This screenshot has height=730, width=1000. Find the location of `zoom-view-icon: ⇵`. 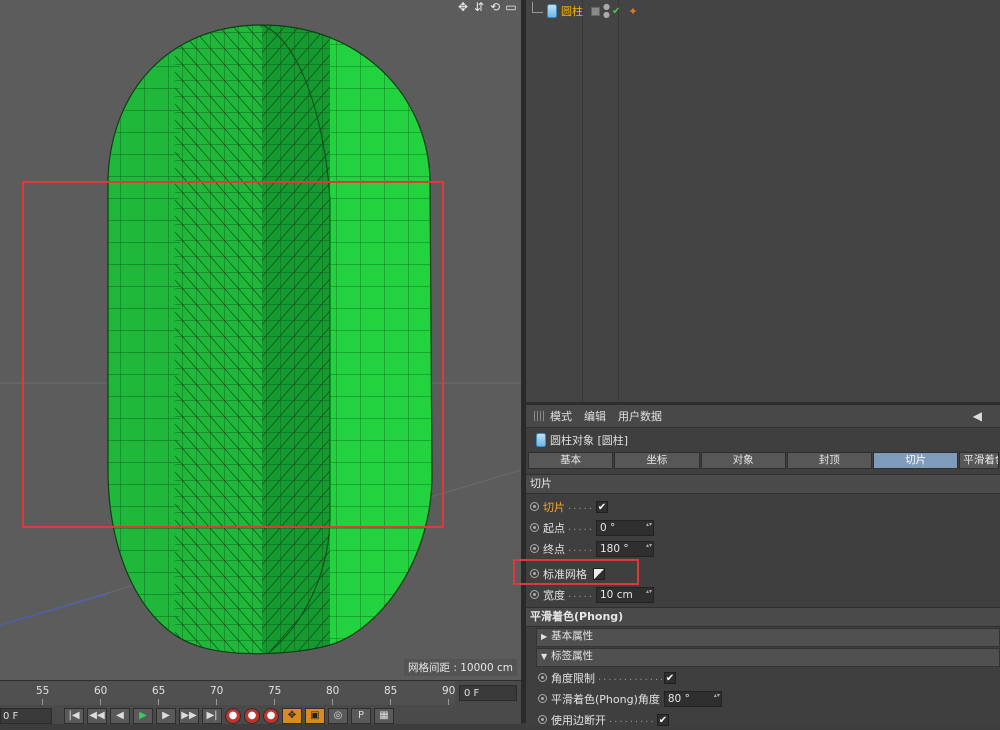

zoom-view-icon: ⇵ is located at coordinates (479, 8).